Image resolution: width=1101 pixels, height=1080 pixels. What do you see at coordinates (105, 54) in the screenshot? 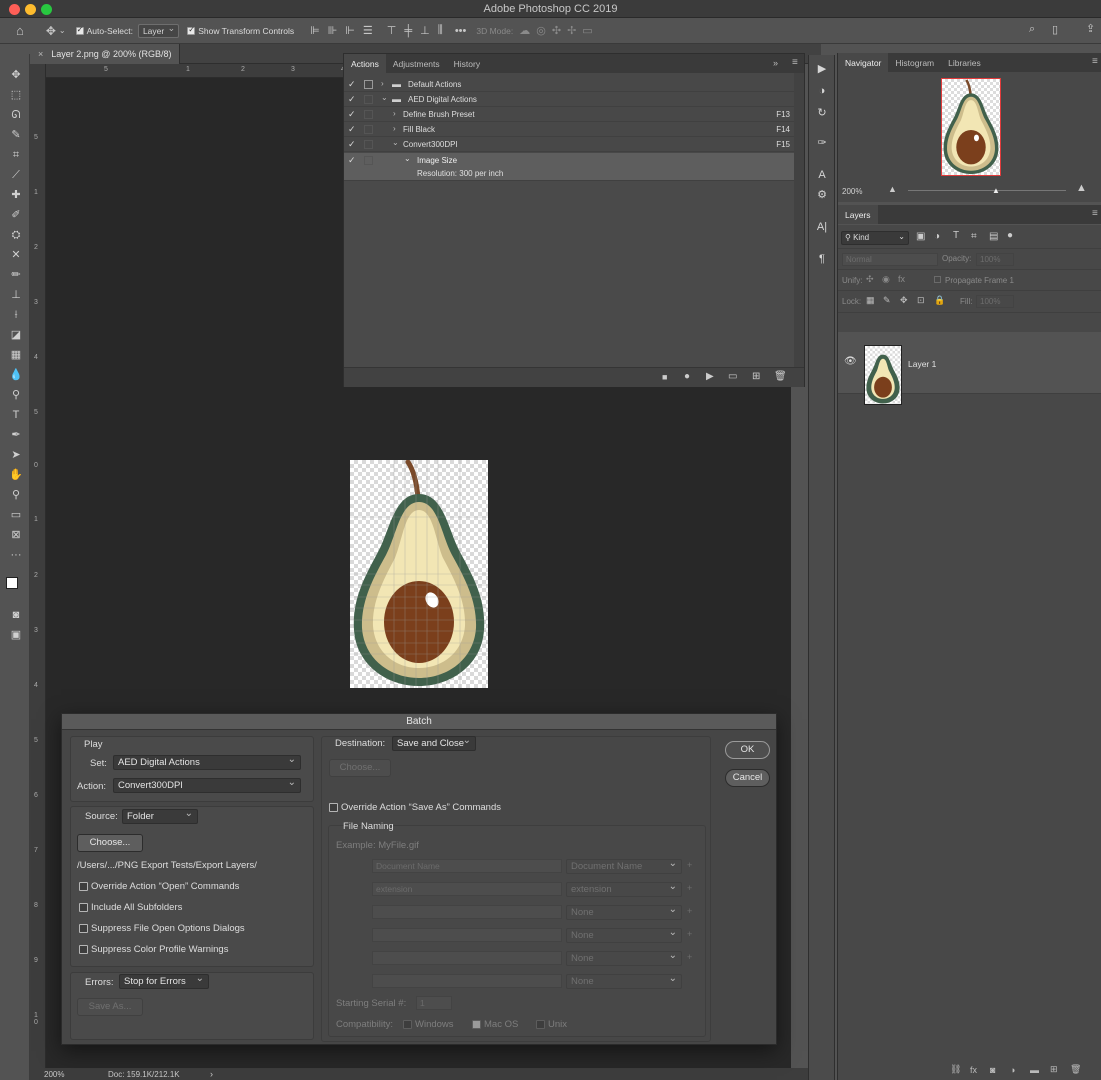
I see `document-tab: × Layer 2.png @ 200% (RGB/8)` at bounding box center [105, 54].